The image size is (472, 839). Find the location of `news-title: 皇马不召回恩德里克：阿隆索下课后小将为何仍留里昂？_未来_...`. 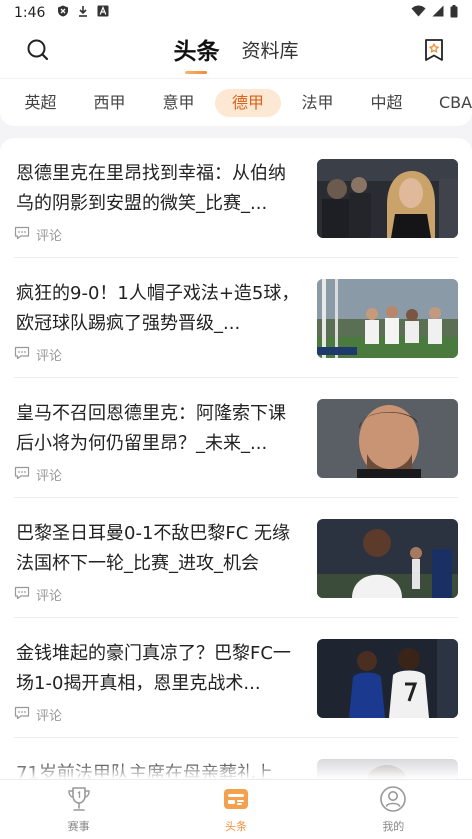

news-title: 皇马不召回恩德里克：阿隆索下课后小将为何仍留里昂？_未来_... is located at coordinates (151, 428).